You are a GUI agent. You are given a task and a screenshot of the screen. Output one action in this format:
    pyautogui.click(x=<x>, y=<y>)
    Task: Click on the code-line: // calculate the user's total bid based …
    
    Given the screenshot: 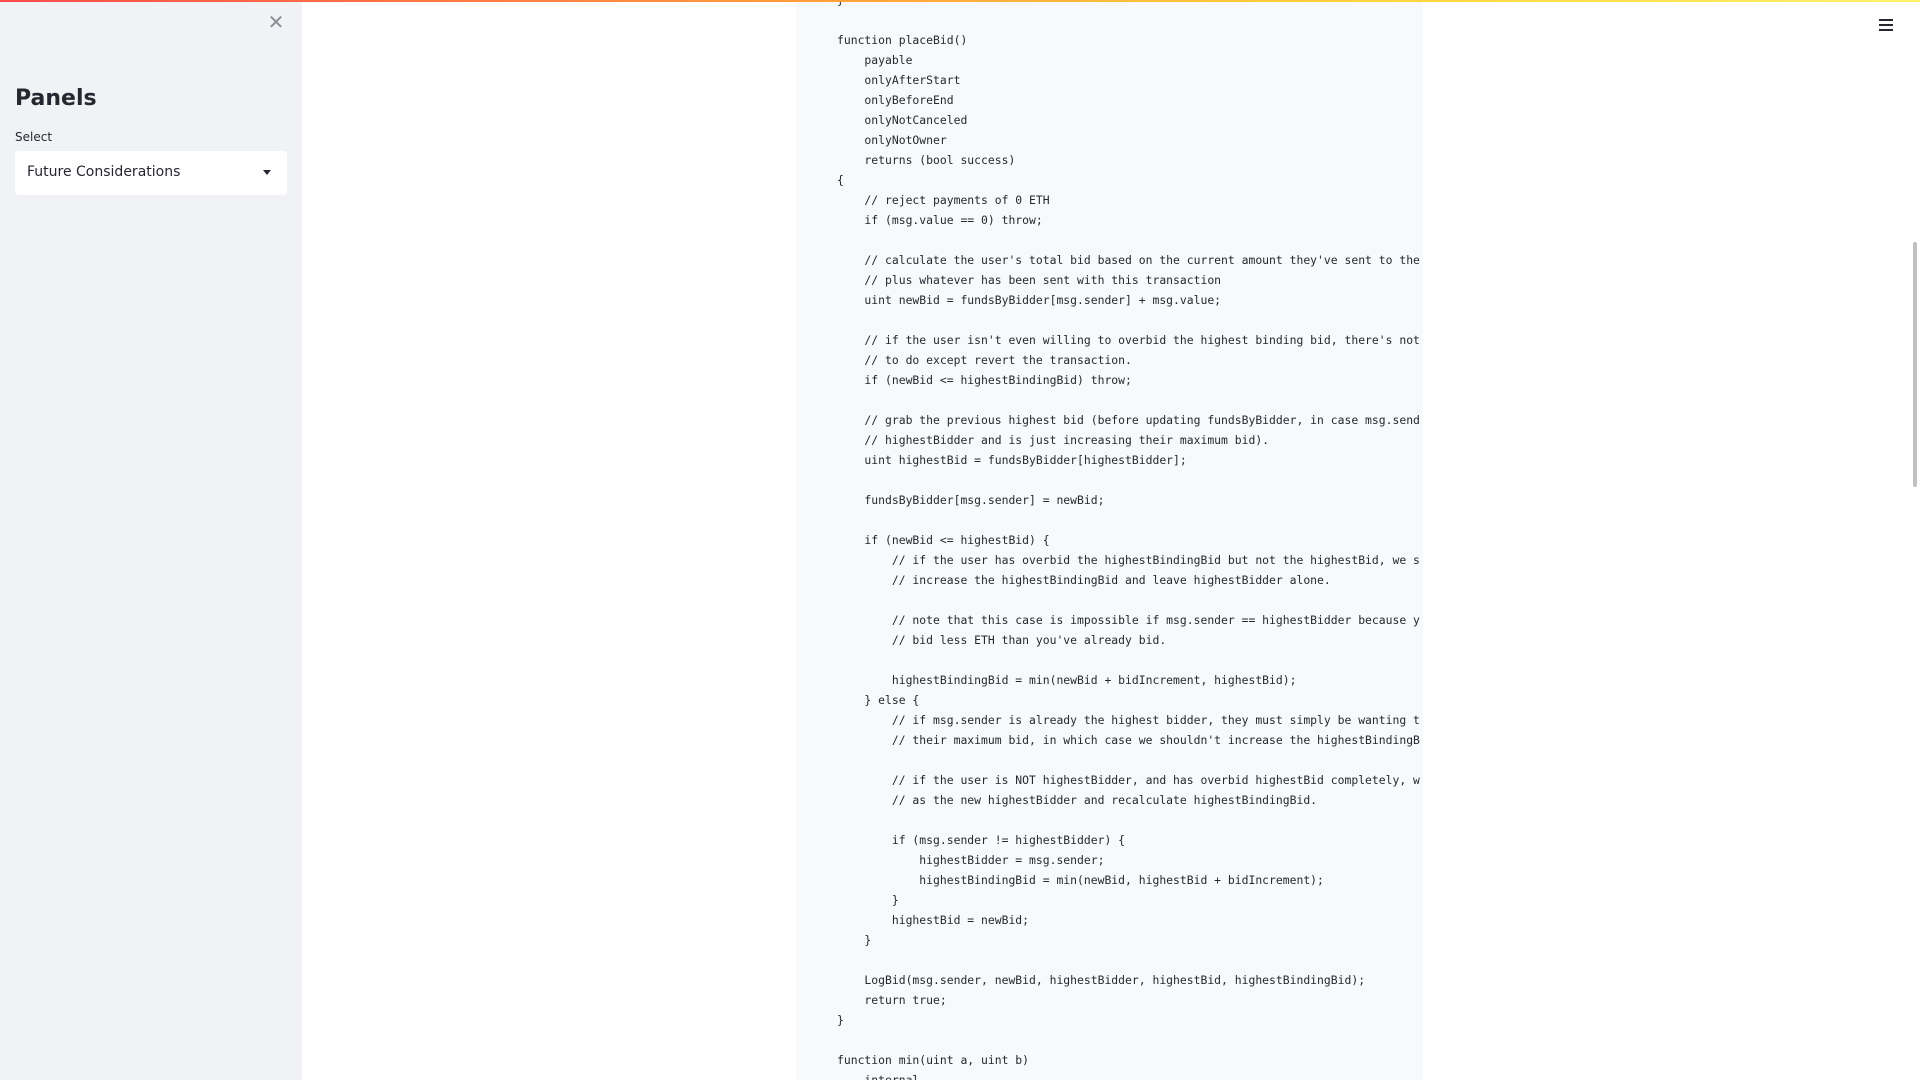 What is the action you would take?
    pyautogui.click(x=1128, y=260)
    